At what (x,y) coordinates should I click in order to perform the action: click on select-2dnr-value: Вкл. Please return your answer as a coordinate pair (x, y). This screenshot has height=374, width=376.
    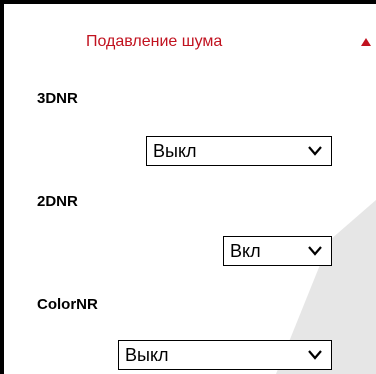
    Looking at the image, I should click on (245, 251).